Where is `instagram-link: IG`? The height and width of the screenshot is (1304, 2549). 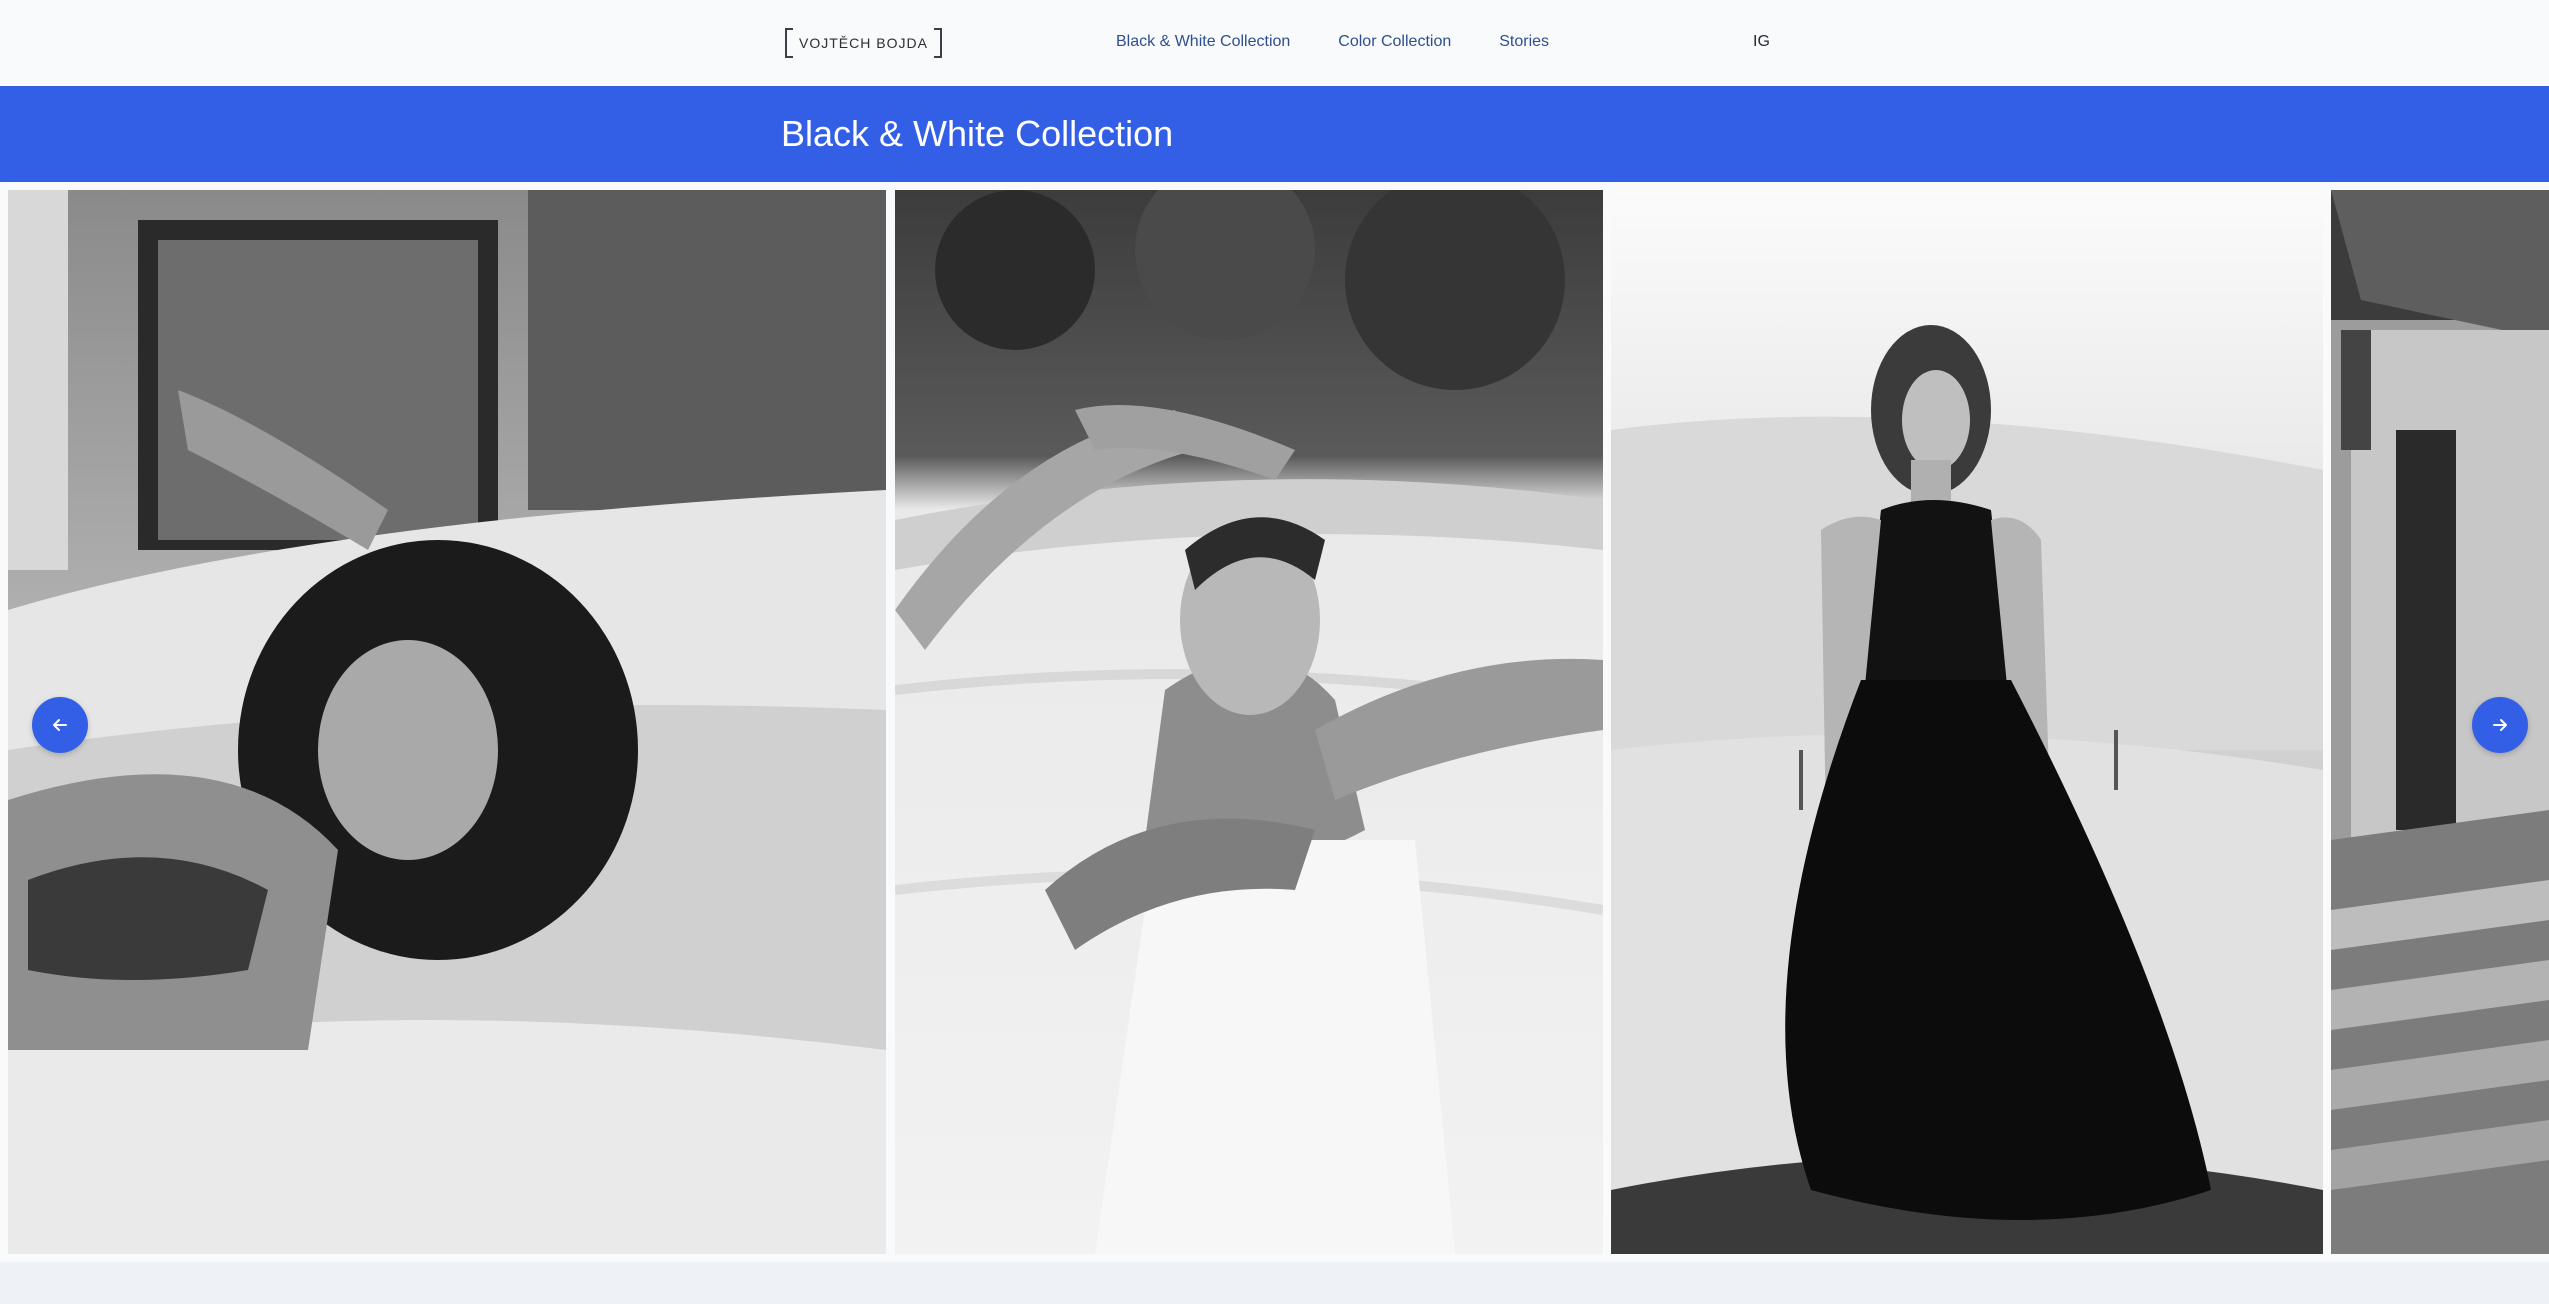
instagram-link: IG is located at coordinates (1761, 42).